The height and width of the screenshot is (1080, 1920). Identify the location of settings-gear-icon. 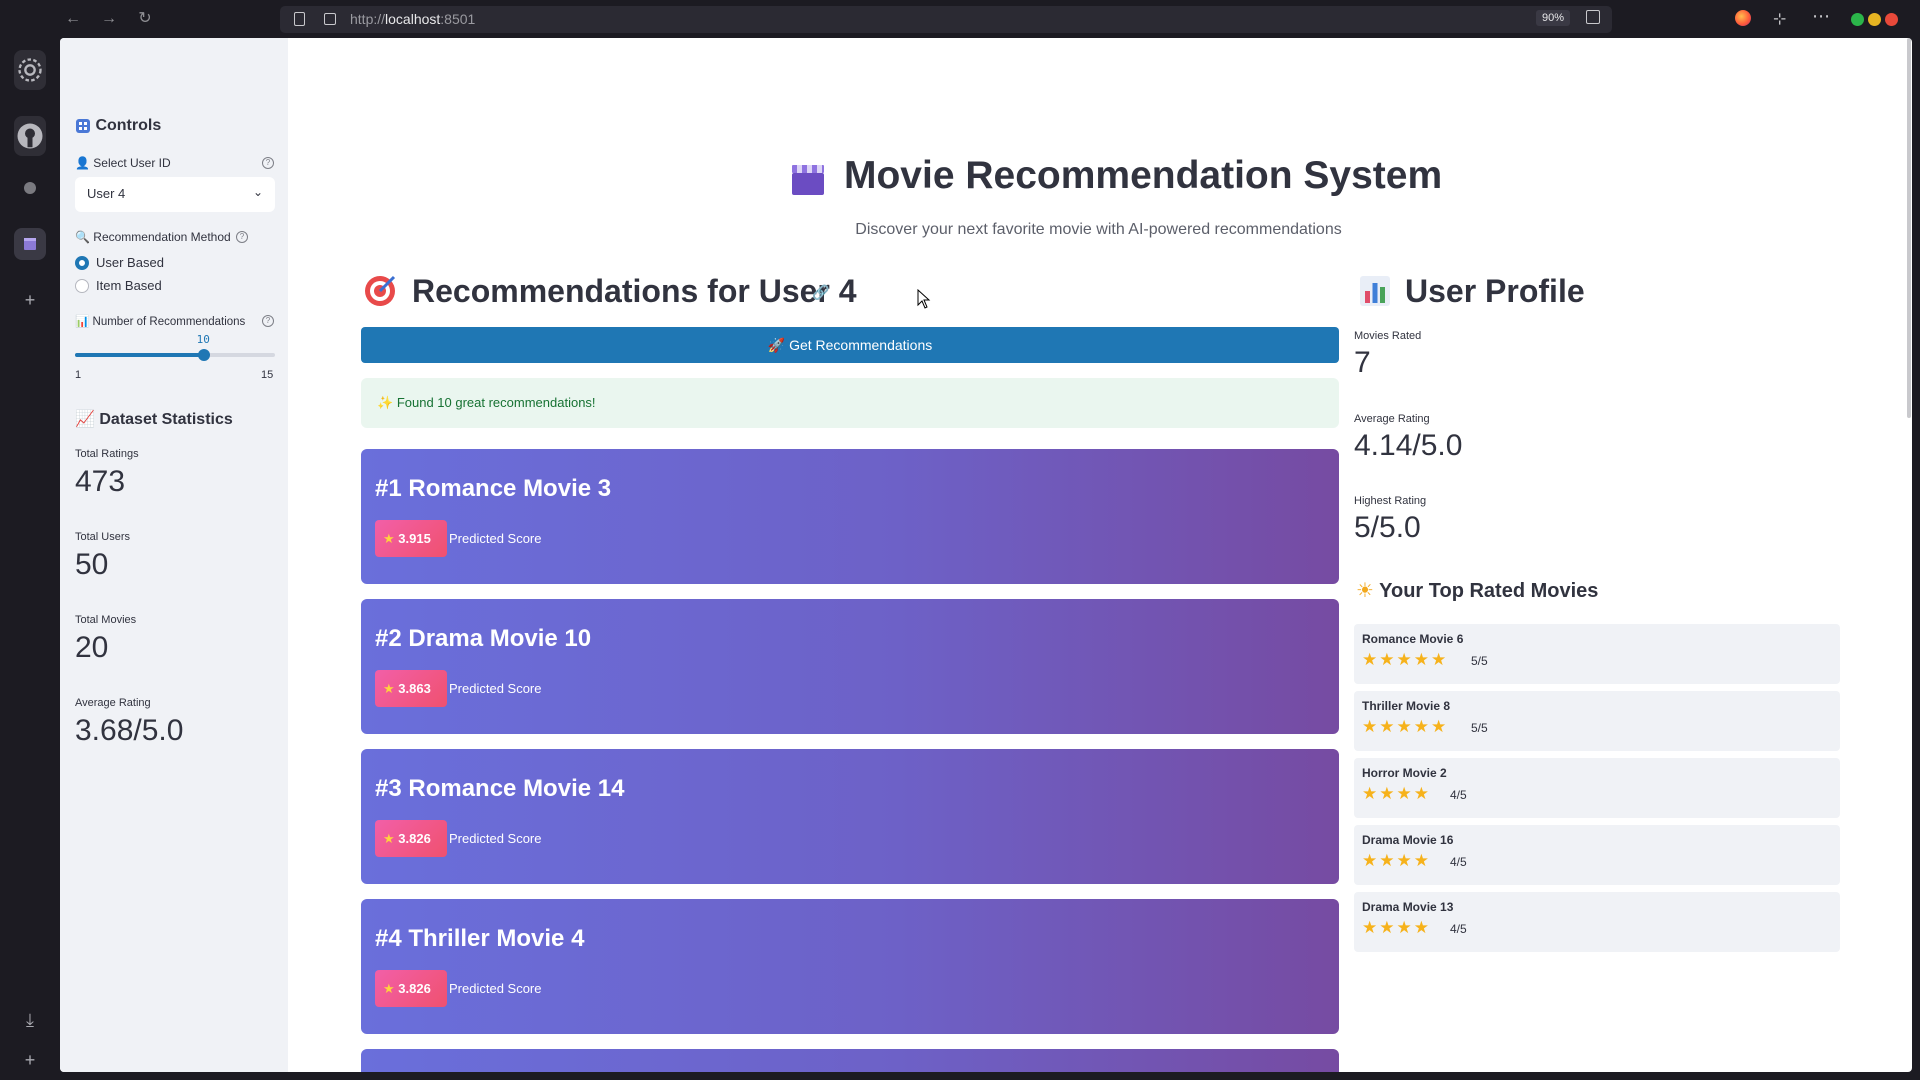
(30, 70).